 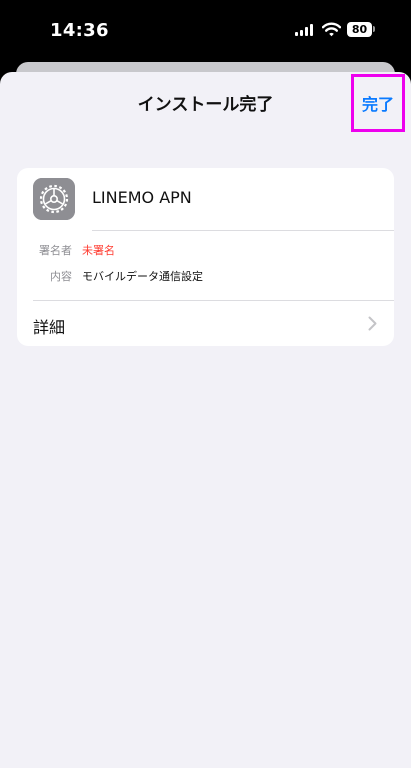 What do you see at coordinates (205, 323) in the screenshot?
I see `details-row: 詳細` at bounding box center [205, 323].